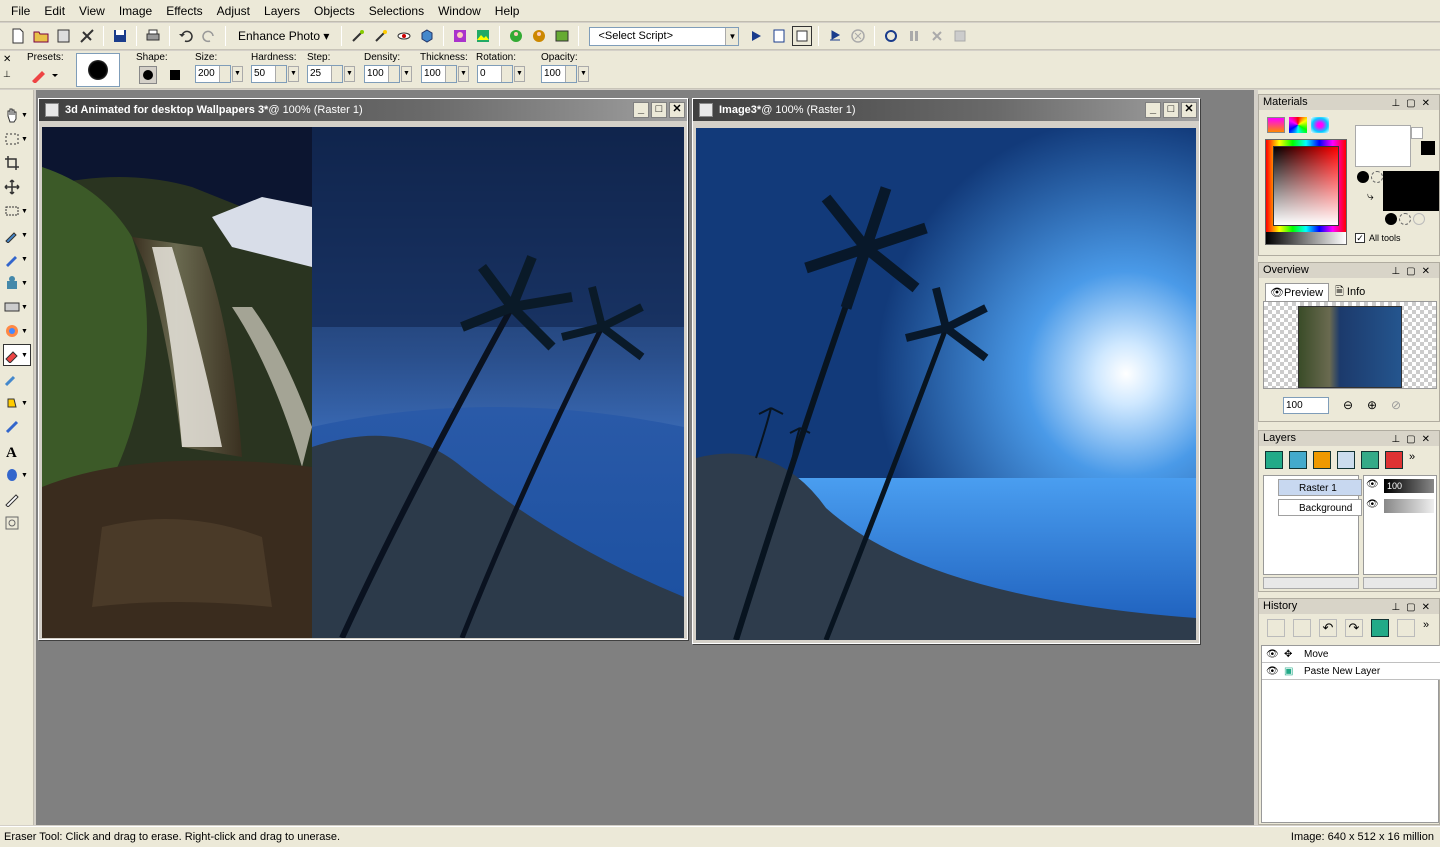 Image resolution: width=1440 pixels, height=847 pixels. What do you see at coordinates (1400, 583) in the screenshot?
I see `properties-scrollbar` at bounding box center [1400, 583].